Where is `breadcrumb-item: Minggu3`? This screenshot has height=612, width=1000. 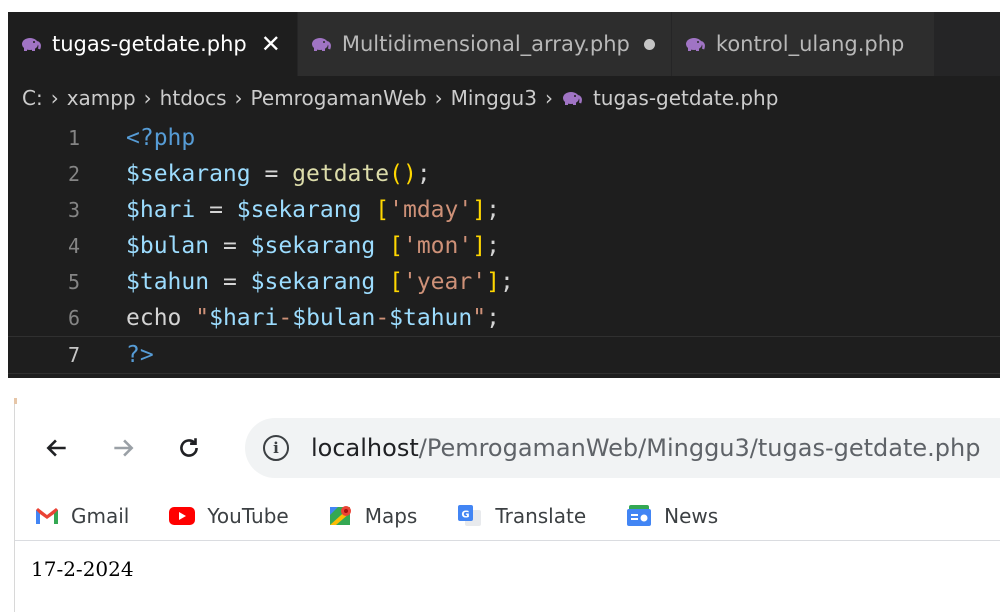 breadcrumb-item: Minggu3 is located at coordinates (494, 98).